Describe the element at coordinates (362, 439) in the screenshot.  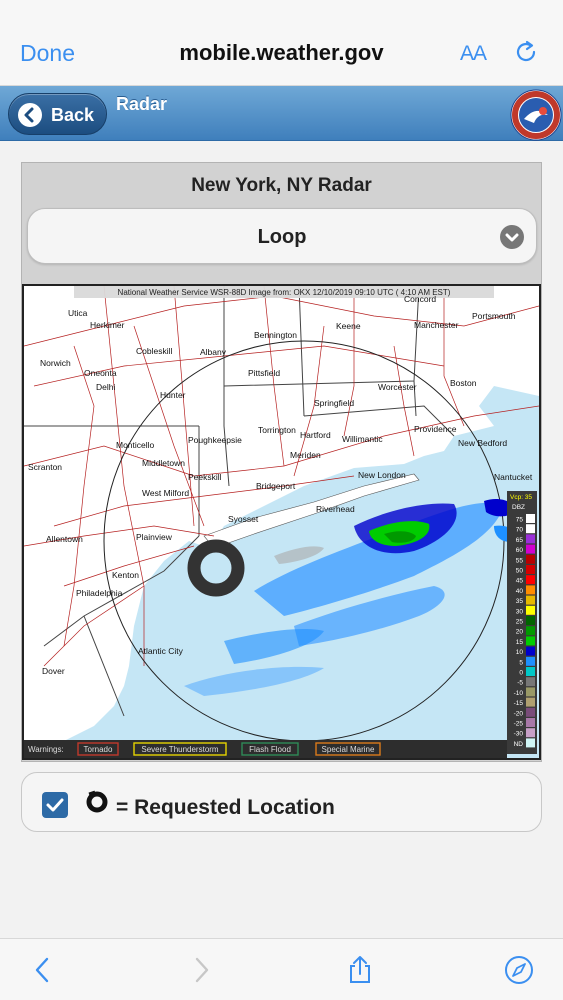
I see `city-label: Willimantic` at that location.